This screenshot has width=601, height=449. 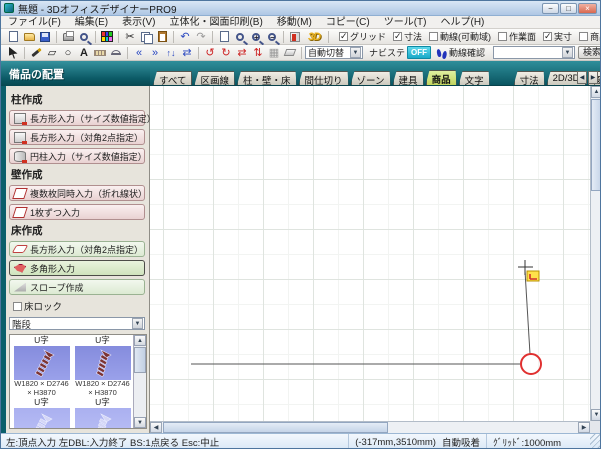 What do you see at coordinates (582, 77) in the screenshot?
I see `tab-scroll-left-icon: ◀` at bounding box center [582, 77].